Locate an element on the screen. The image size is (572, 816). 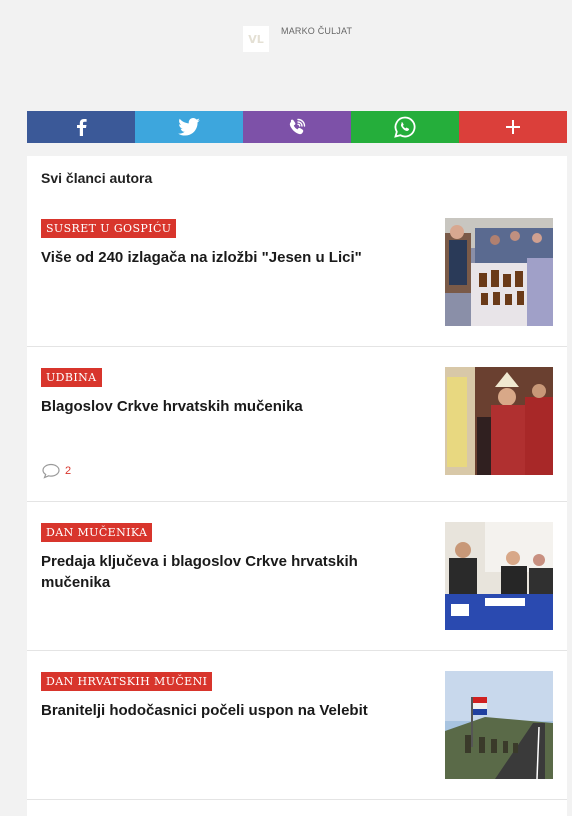
whatsapp-icon is located at coordinates (405, 127).